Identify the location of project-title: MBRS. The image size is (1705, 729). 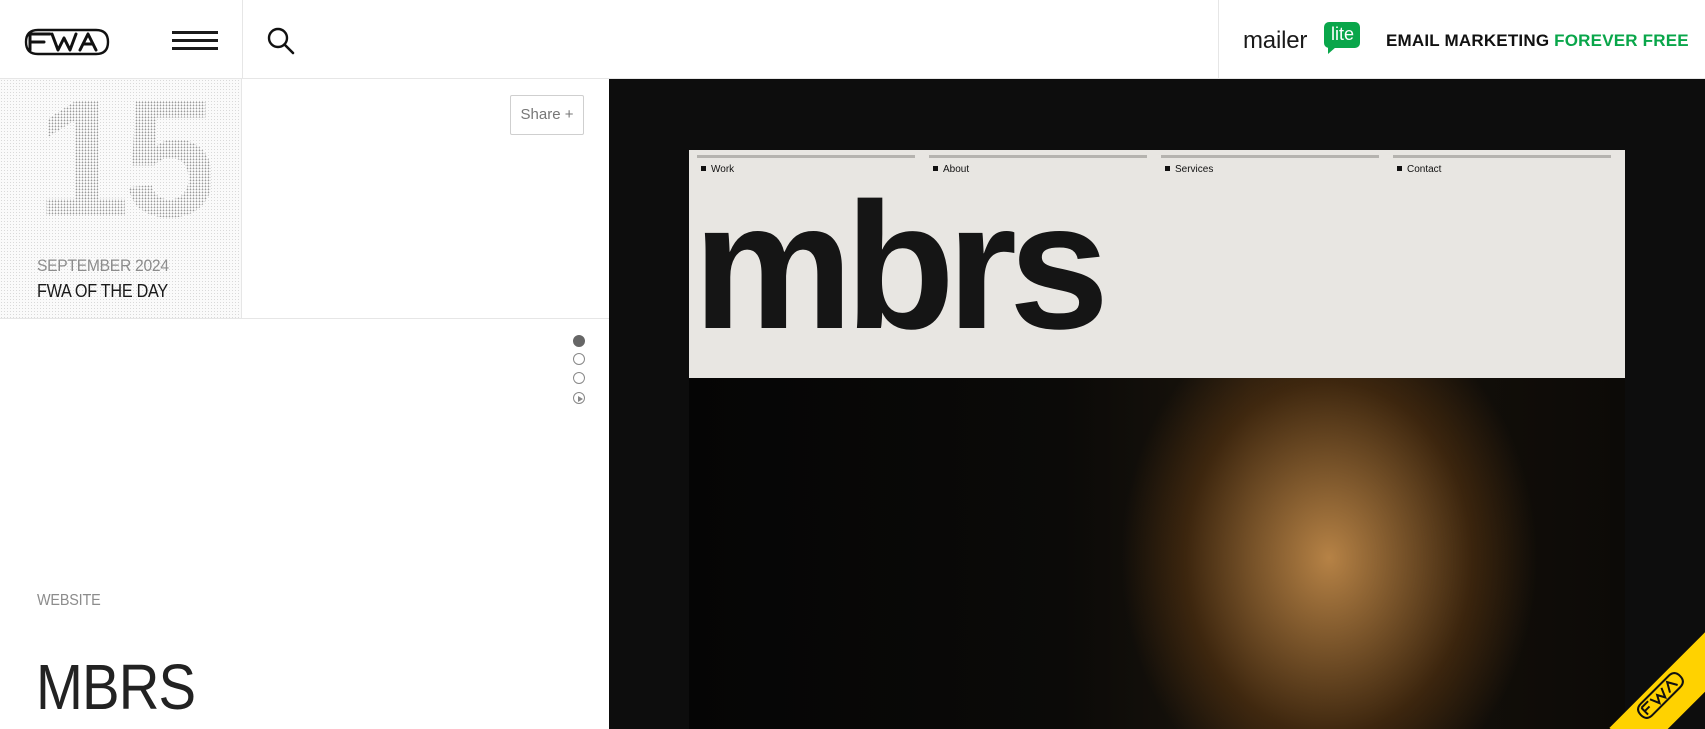
(116, 687).